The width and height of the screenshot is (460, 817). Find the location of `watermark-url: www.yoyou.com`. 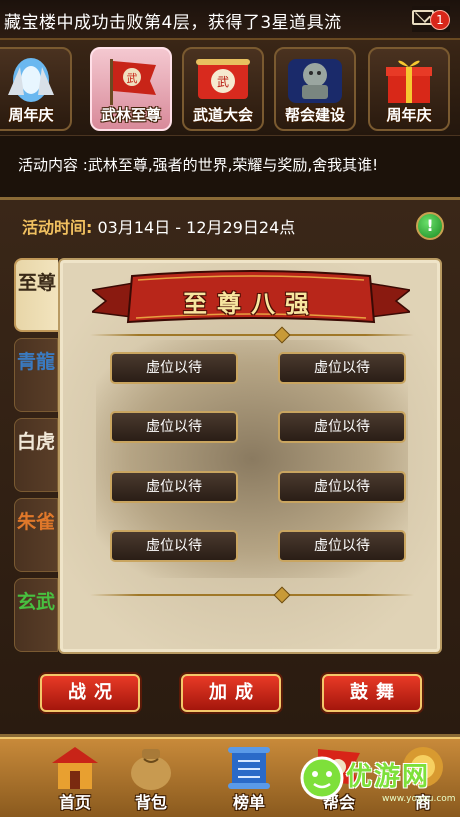

watermark-url: www.yoyou.com is located at coordinates (419, 799).